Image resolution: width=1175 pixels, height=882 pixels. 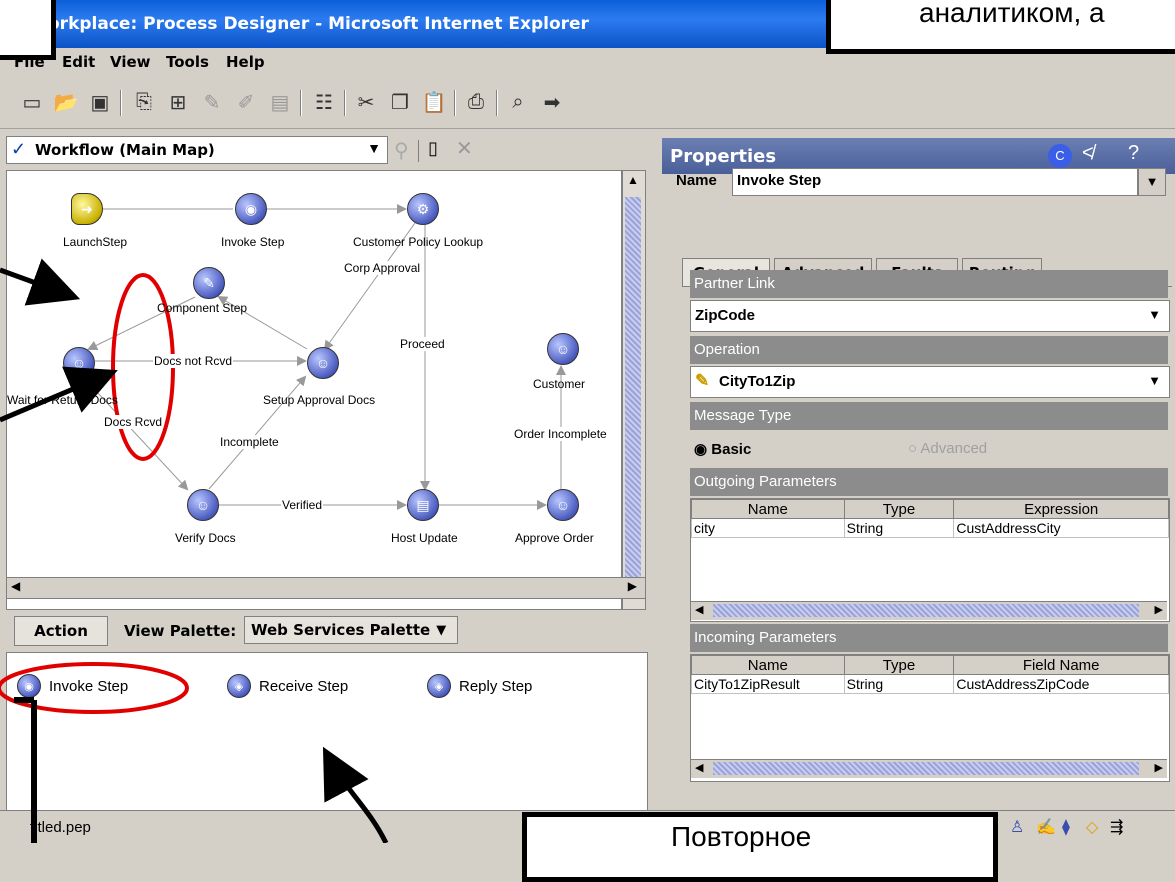 I want to click on pin-icon: ⚲, so click(x=401, y=150).